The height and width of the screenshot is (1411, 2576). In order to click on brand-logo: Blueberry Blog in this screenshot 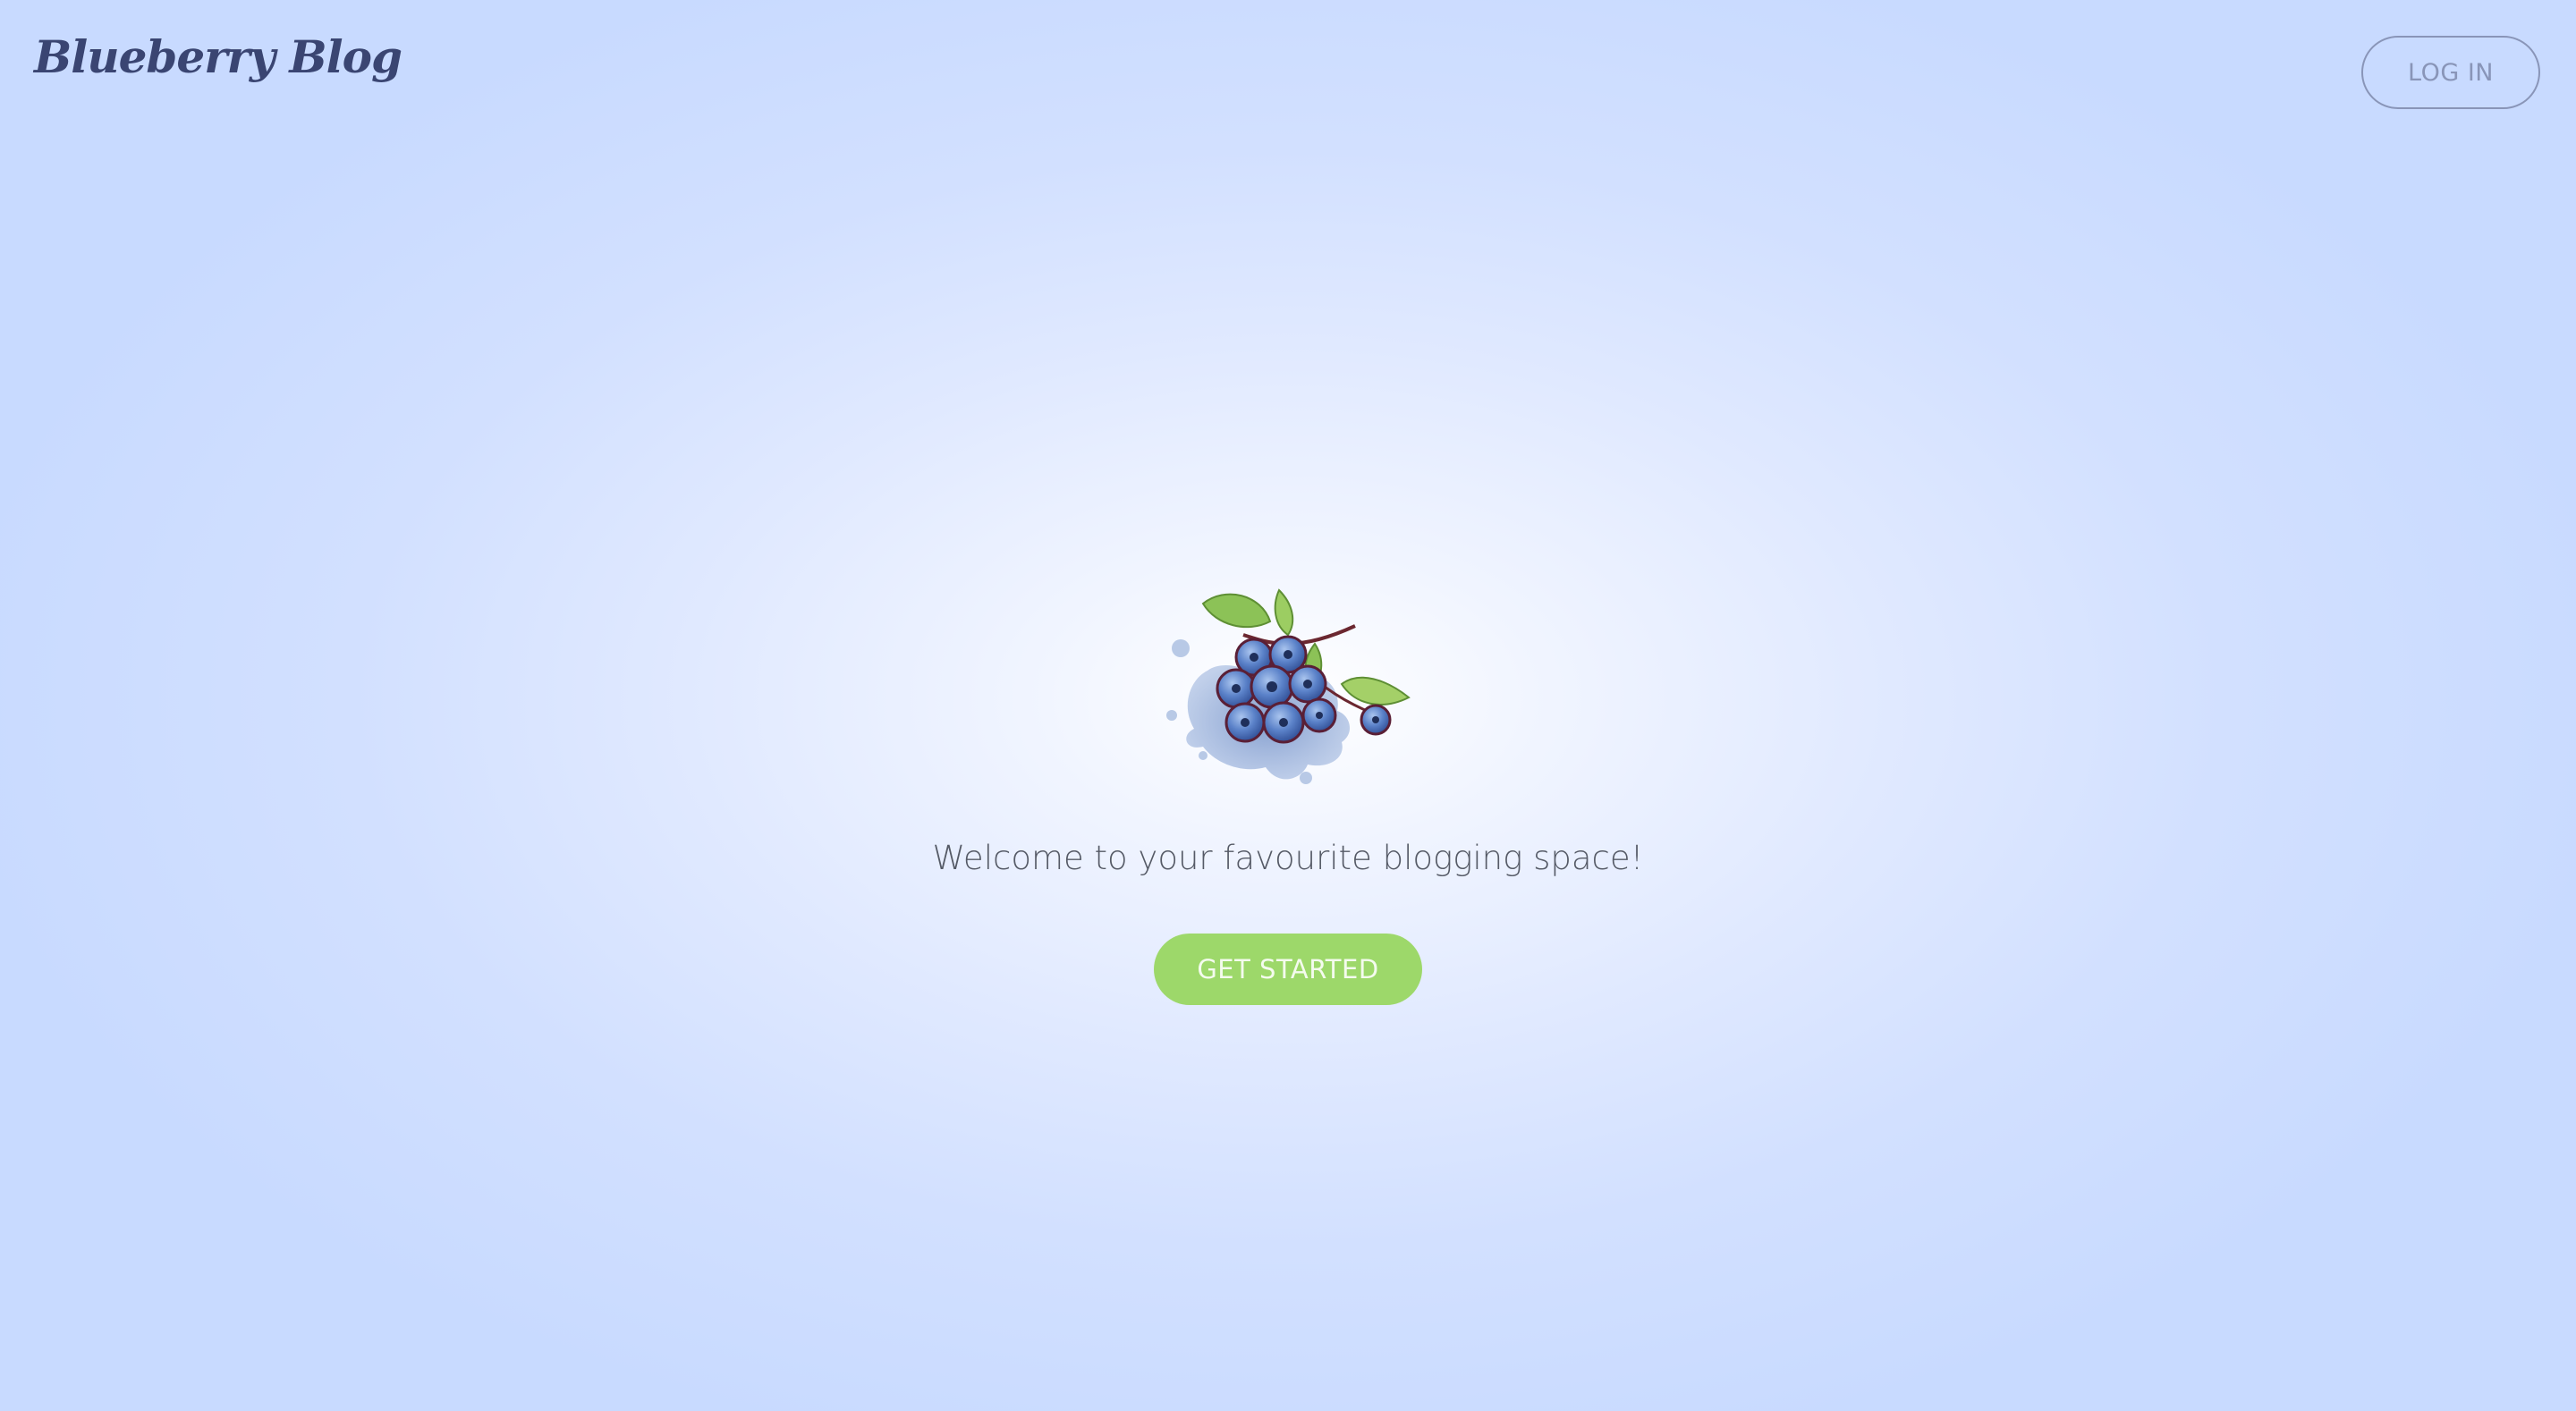, I will do `click(218, 57)`.